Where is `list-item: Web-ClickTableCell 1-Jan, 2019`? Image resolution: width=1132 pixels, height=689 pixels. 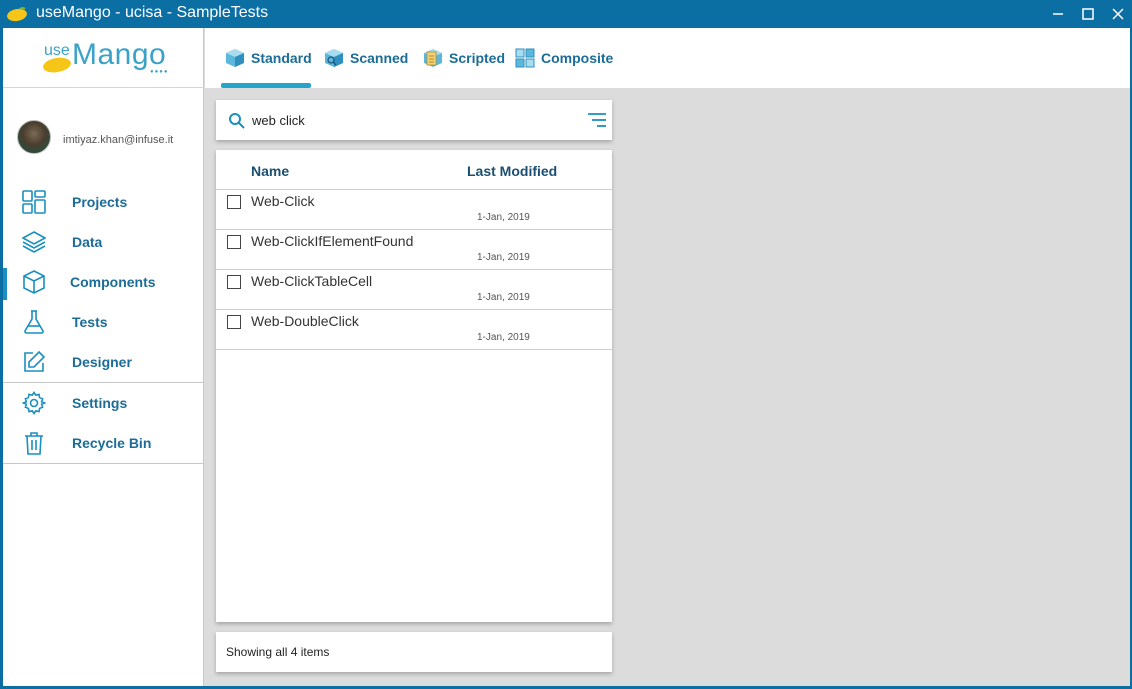
list-item: Web-ClickTableCell 1-Jan, 2019 is located at coordinates (414, 290).